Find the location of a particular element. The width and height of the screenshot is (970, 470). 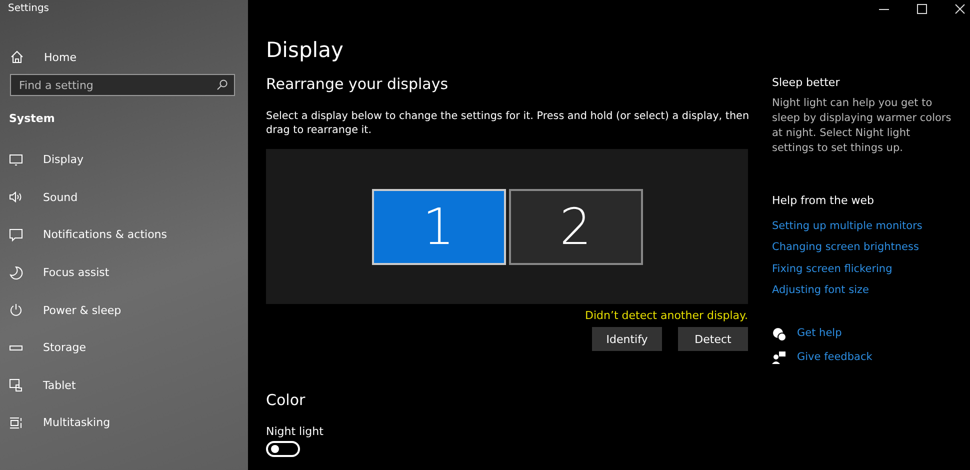

aside-heading: Help from the web is located at coordinates (823, 201).